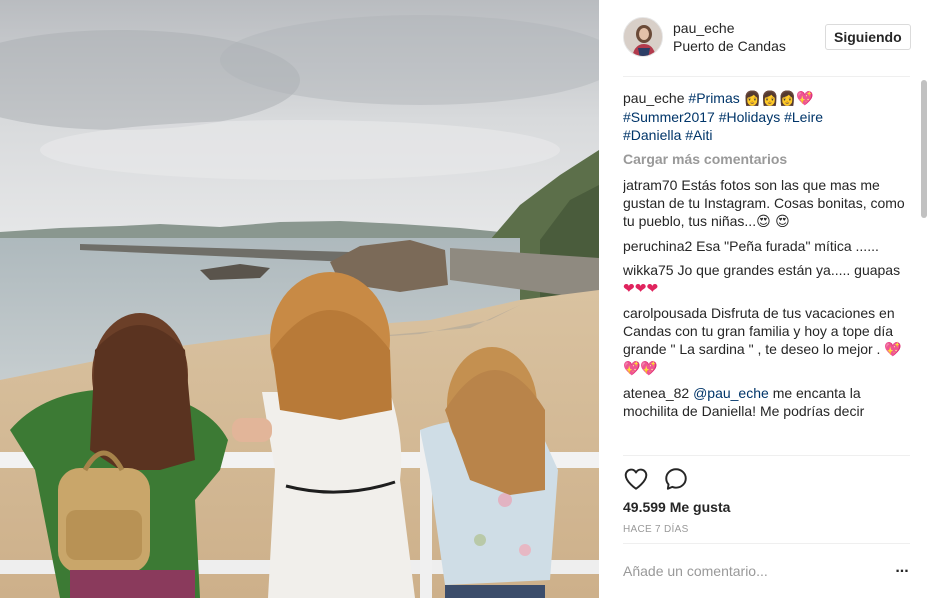  Describe the element at coordinates (925, 267) in the screenshot. I see `comments-scrollbar` at that location.